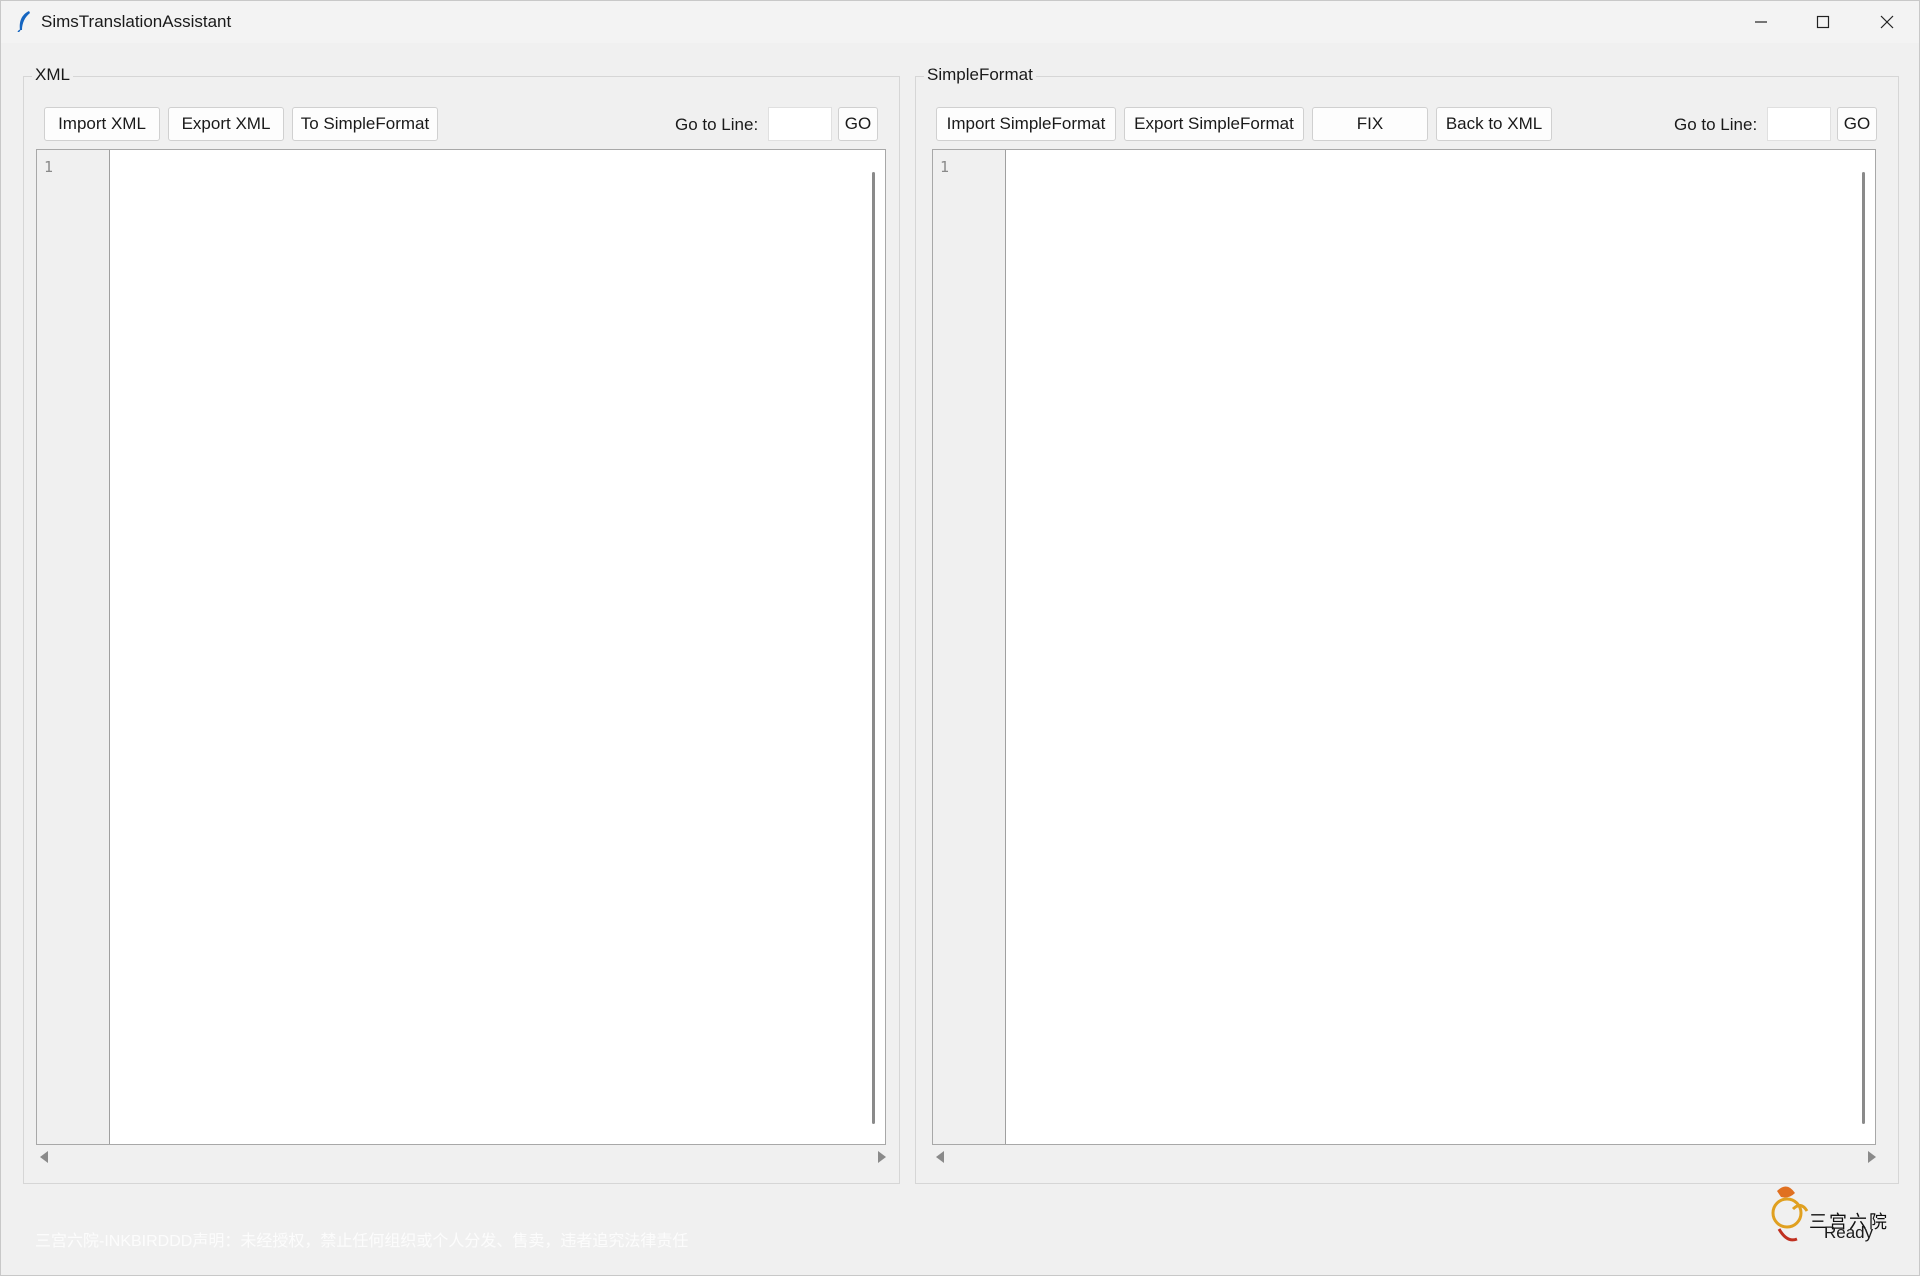  I want to click on xml-horizontal-scrollbar, so click(461, 1157).